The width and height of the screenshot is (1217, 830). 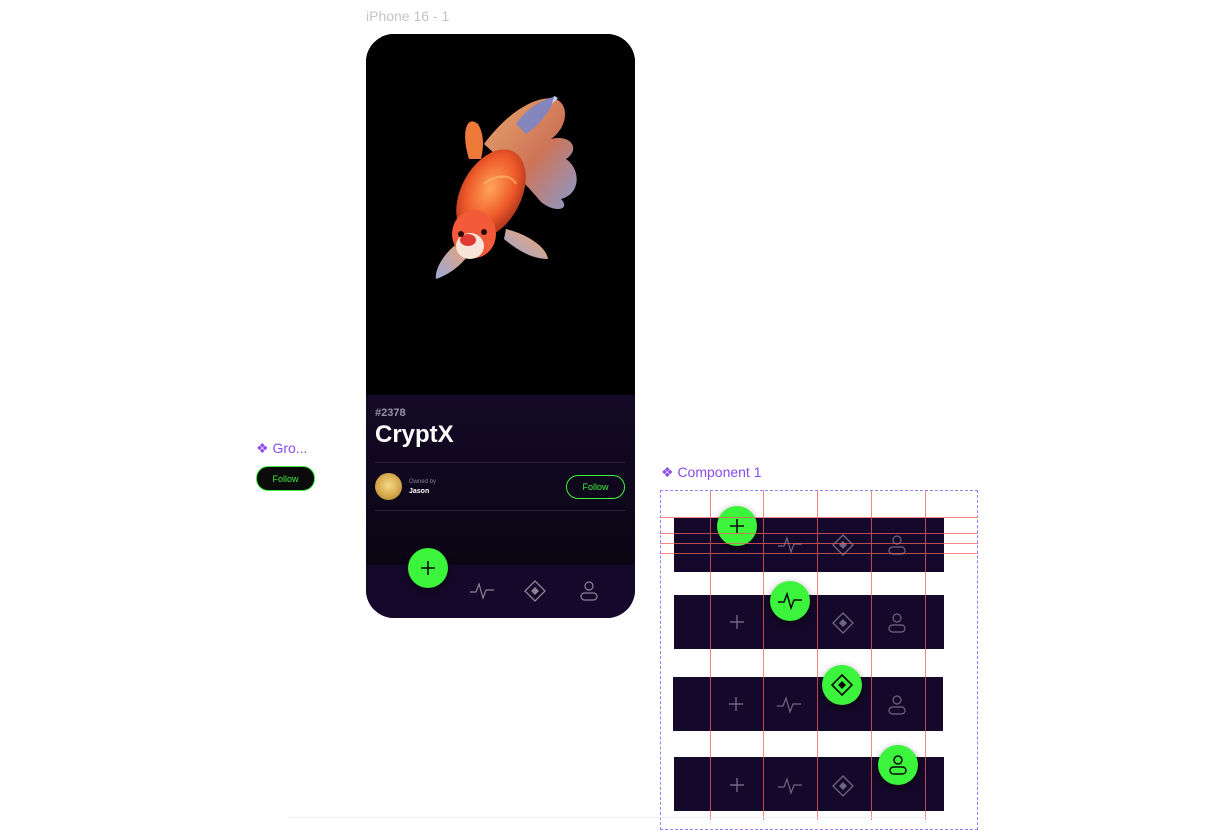 I want to click on nav-profile-button, so click(x=589, y=591).